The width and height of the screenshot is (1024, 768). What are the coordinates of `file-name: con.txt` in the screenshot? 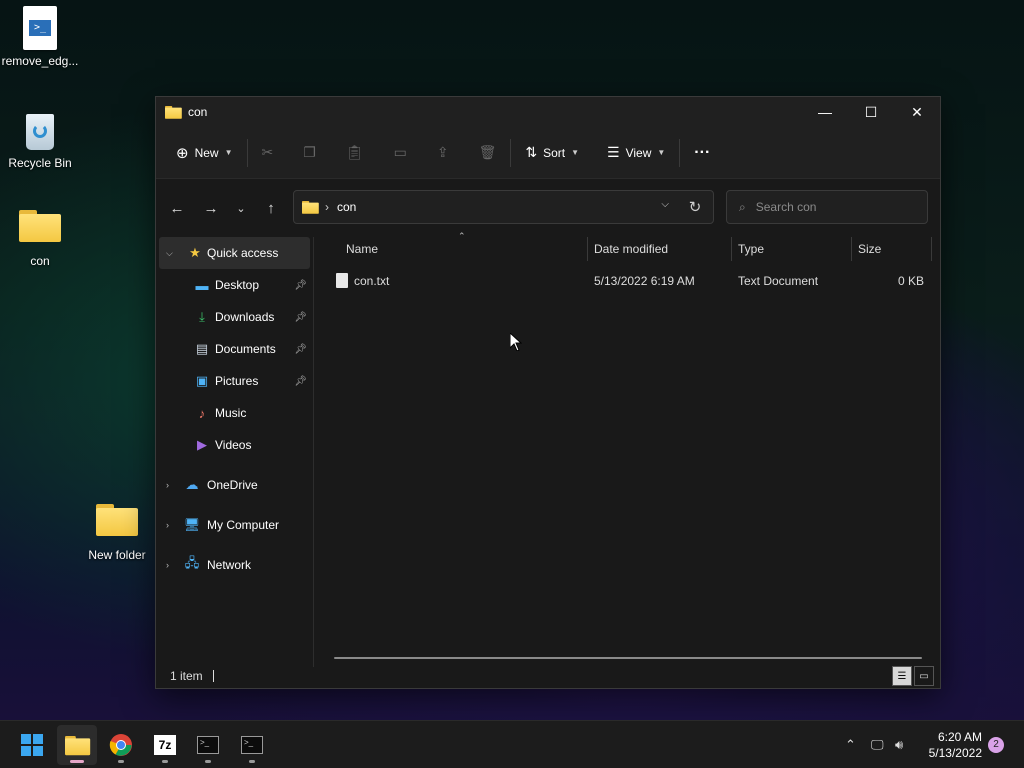 It's located at (372, 281).